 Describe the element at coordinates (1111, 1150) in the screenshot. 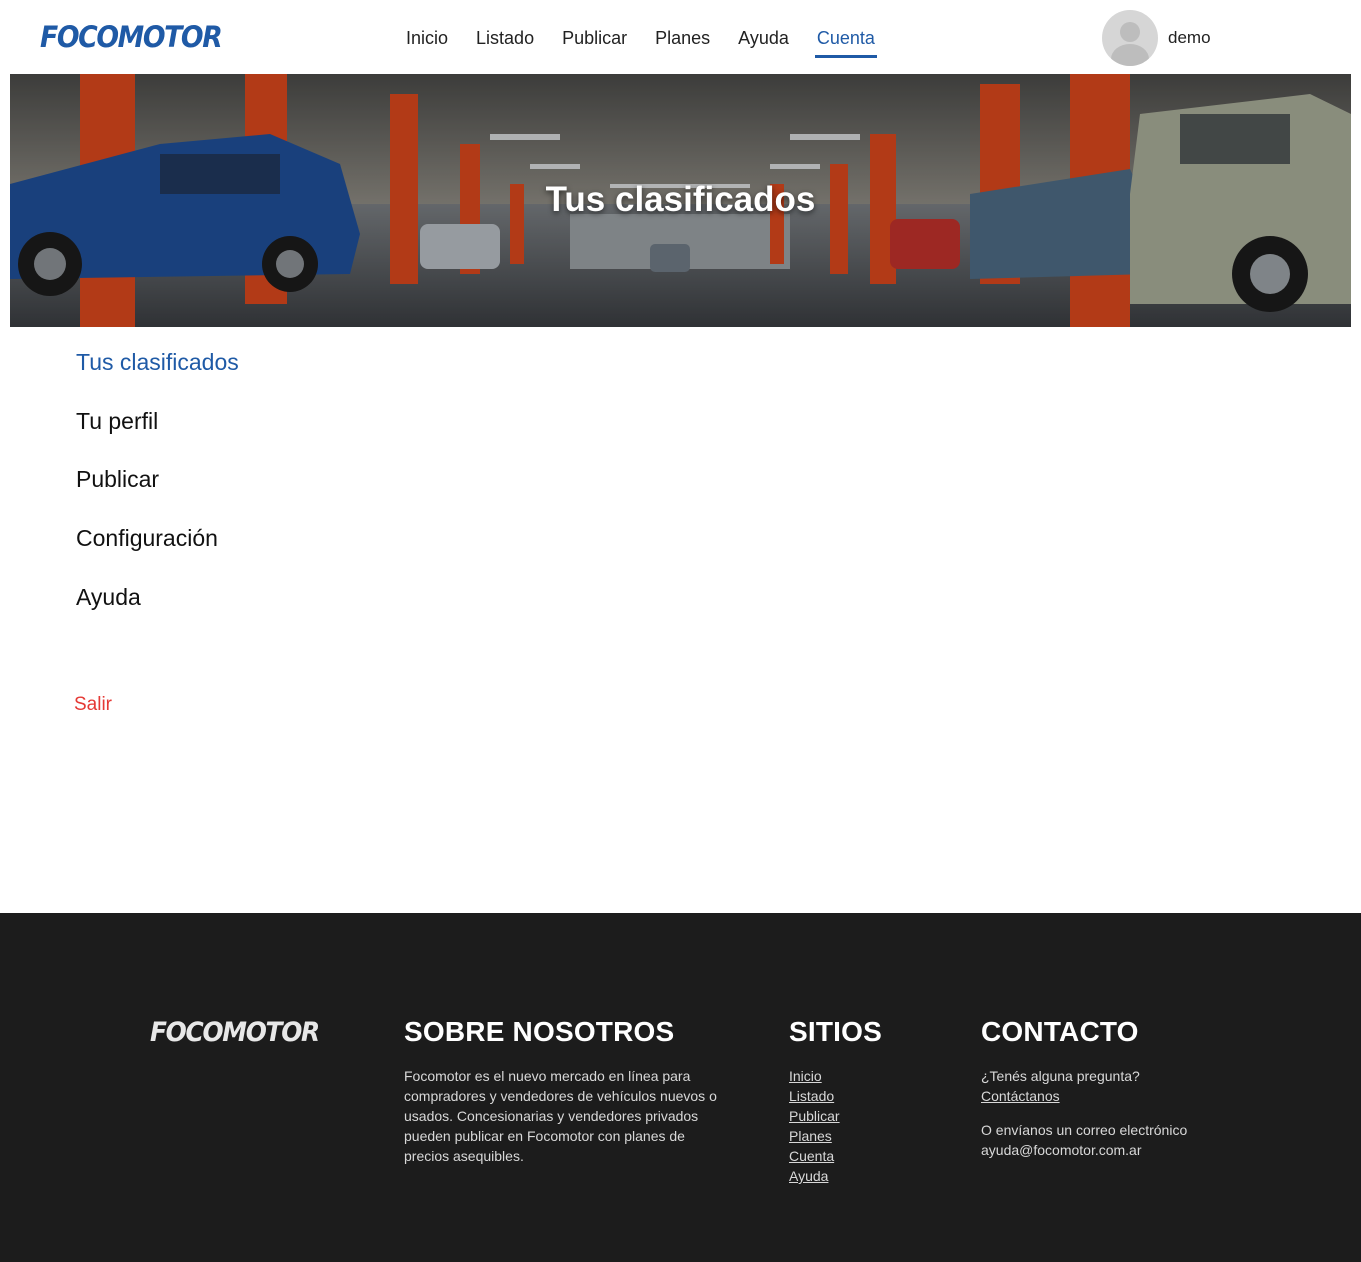

I see `footer-email: ayuda@focomotor.com.ar` at that location.